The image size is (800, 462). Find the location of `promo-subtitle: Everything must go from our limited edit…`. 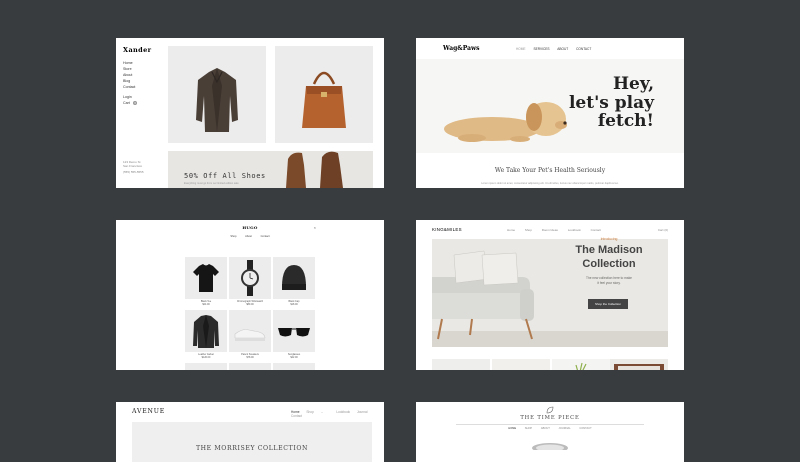

promo-subtitle: Everything must go from our limited edit… is located at coordinates (211, 183).